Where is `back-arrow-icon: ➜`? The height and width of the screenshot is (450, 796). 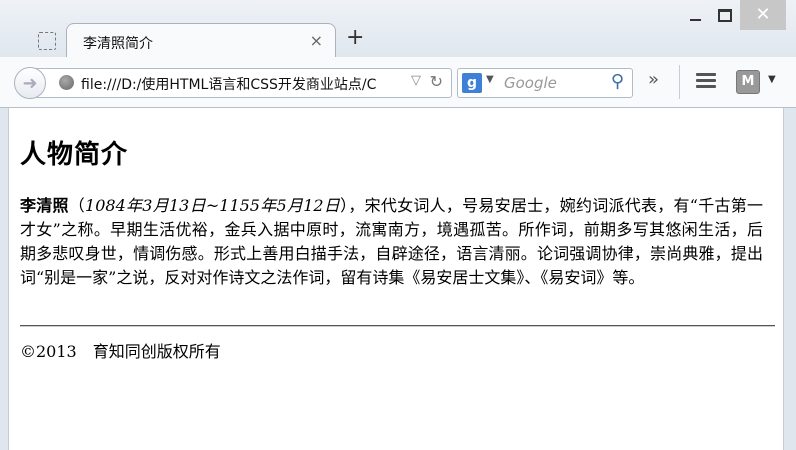
back-arrow-icon: ➜ is located at coordinates (30, 83).